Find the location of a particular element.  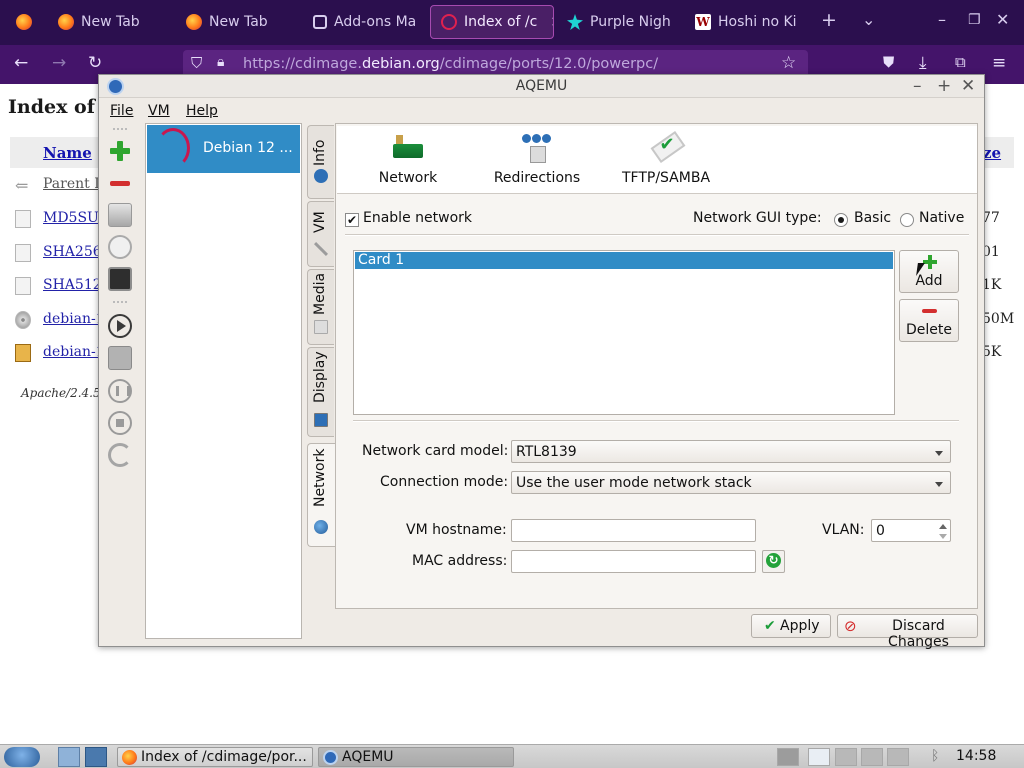

basic-radio is located at coordinates (841, 220).